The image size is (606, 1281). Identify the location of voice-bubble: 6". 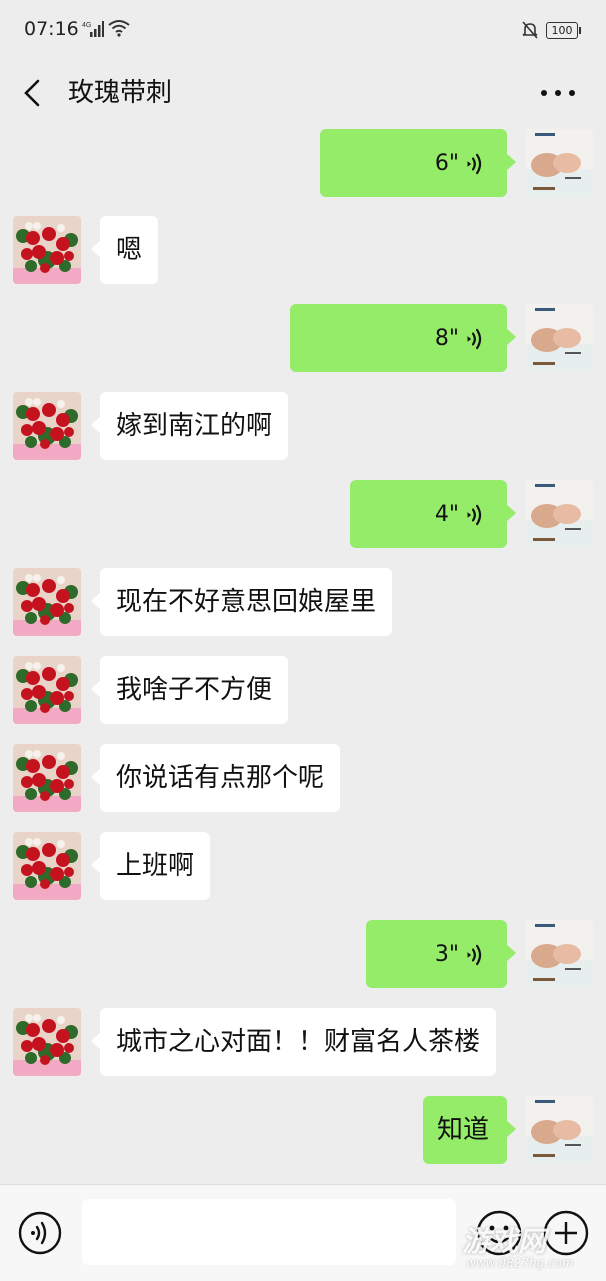
(418, 163).